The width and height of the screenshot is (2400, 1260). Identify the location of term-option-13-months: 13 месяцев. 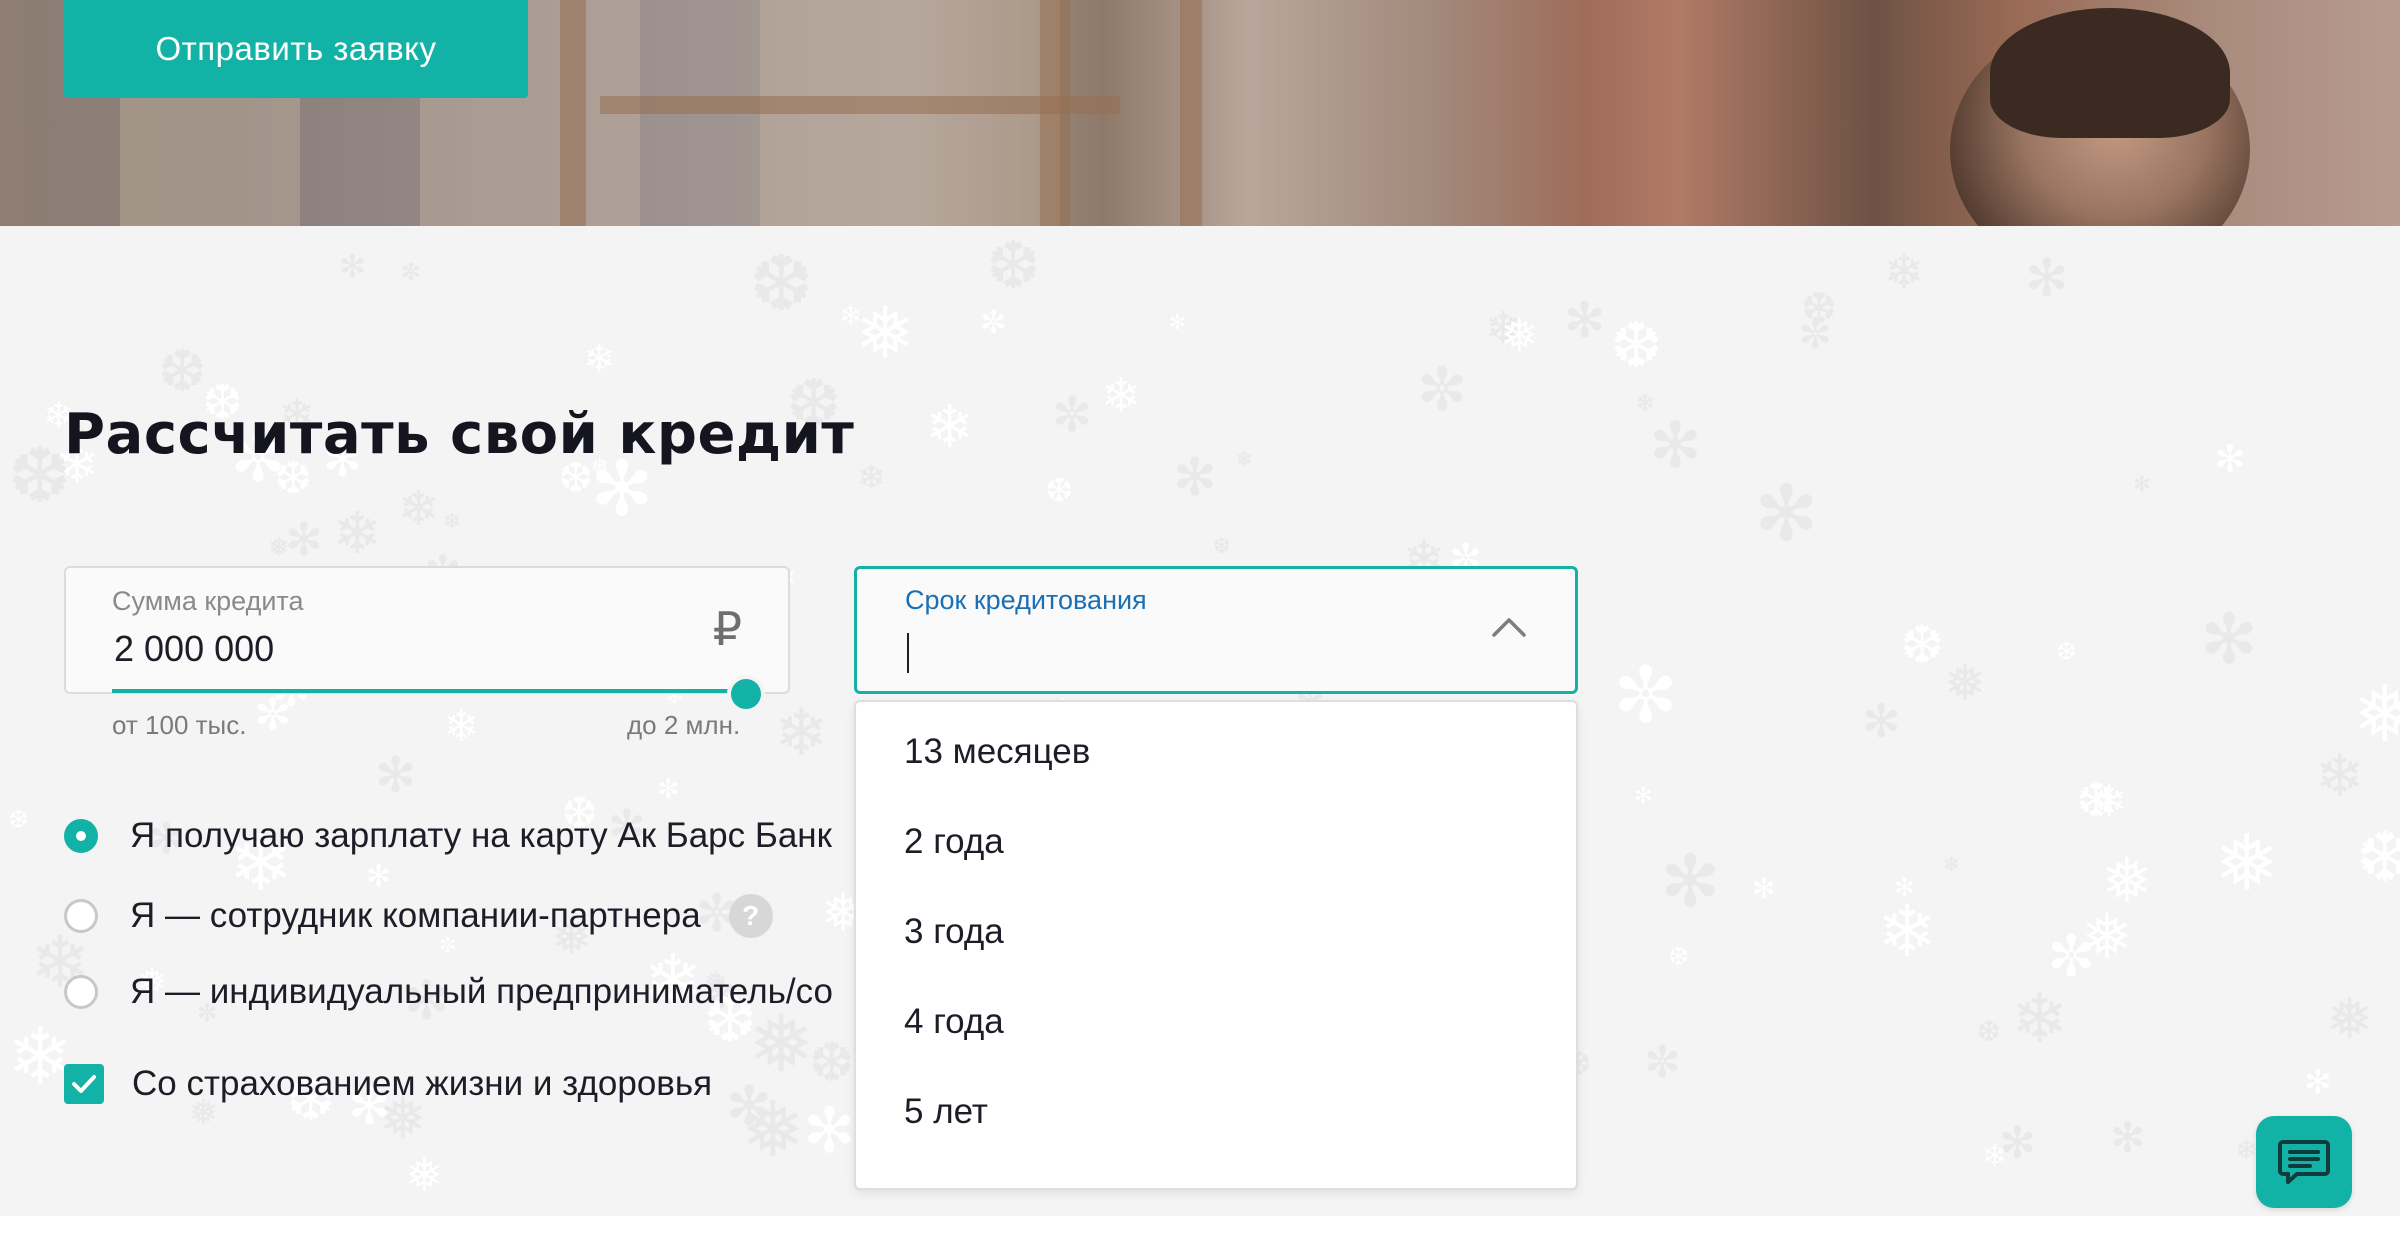
(997, 752).